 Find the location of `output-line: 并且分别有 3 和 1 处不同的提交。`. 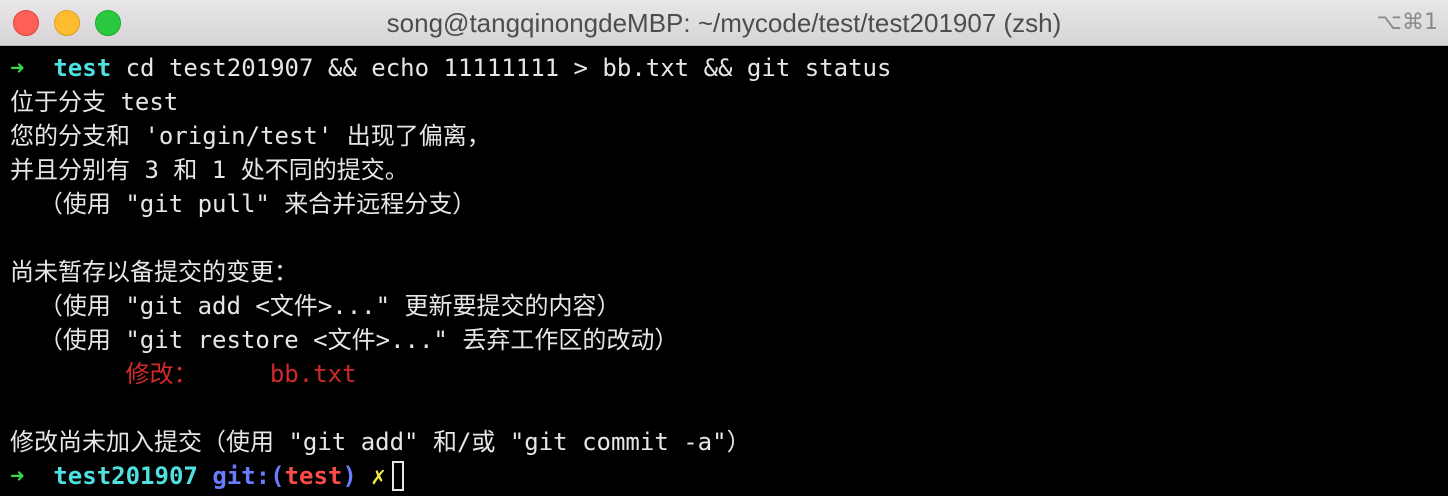

output-line: 并且分别有 3 和 1 处不同的提交。 is located at coordinates (209, 170).